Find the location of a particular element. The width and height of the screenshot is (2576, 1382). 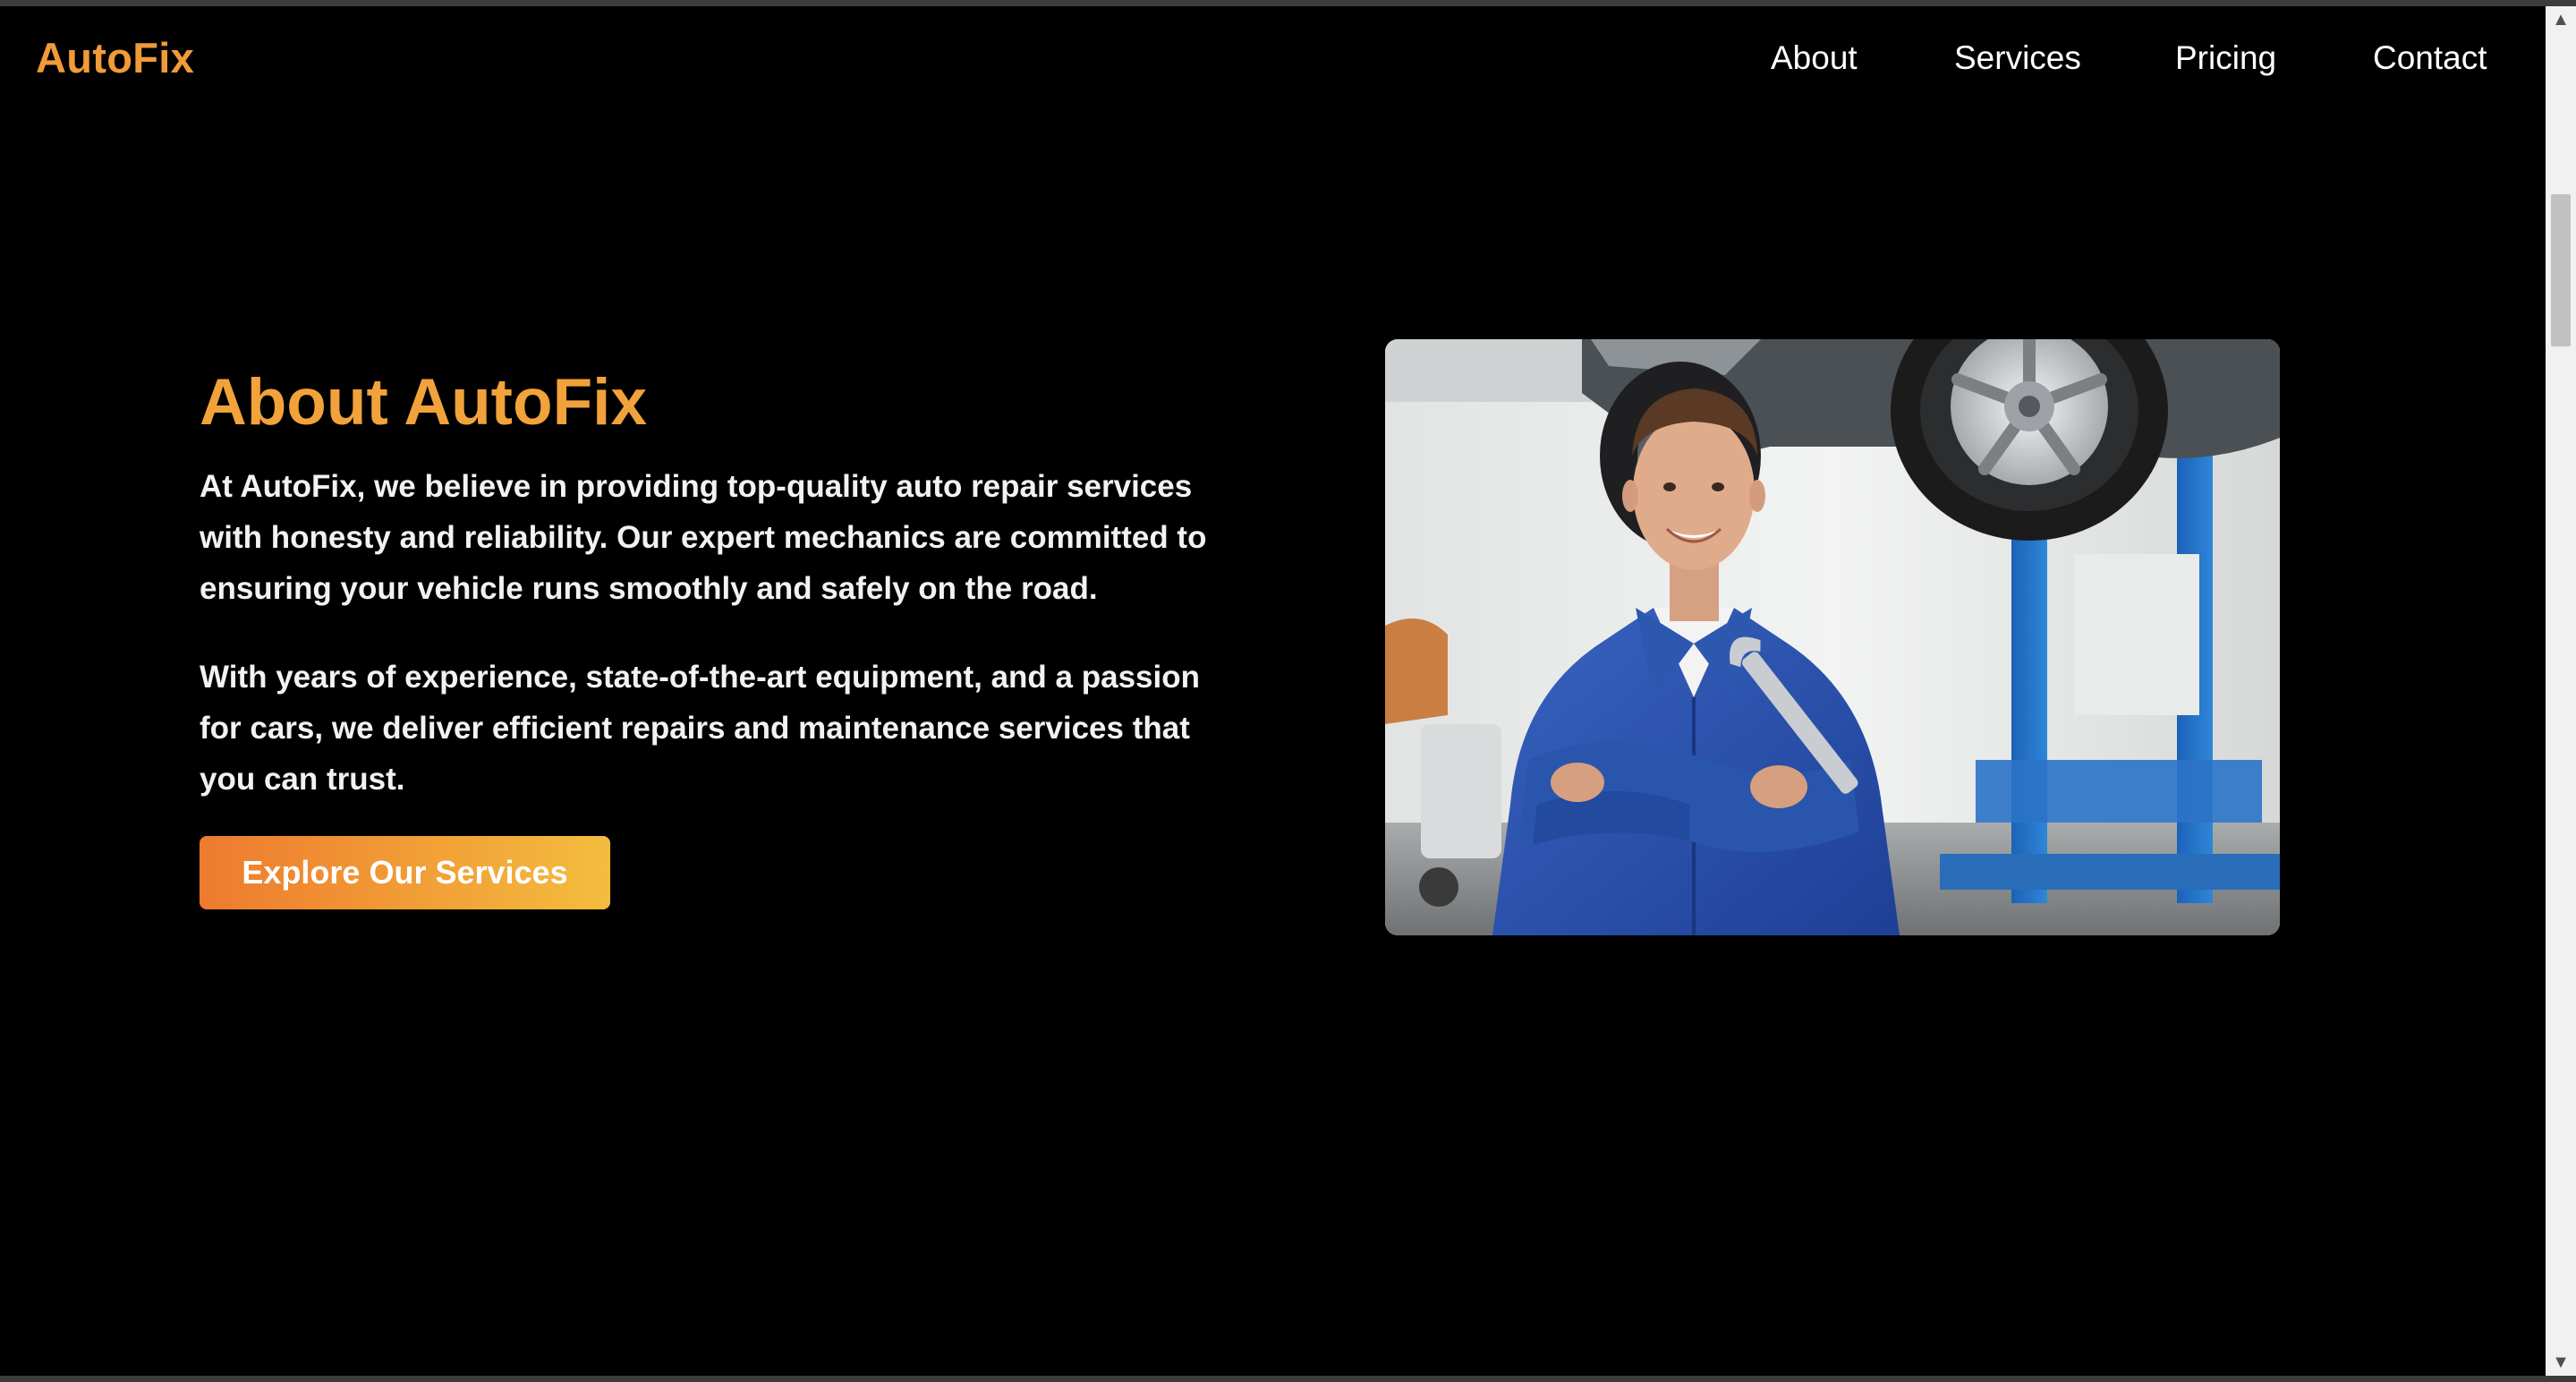

mechanic-photo is located at coordinates (1832, 637).